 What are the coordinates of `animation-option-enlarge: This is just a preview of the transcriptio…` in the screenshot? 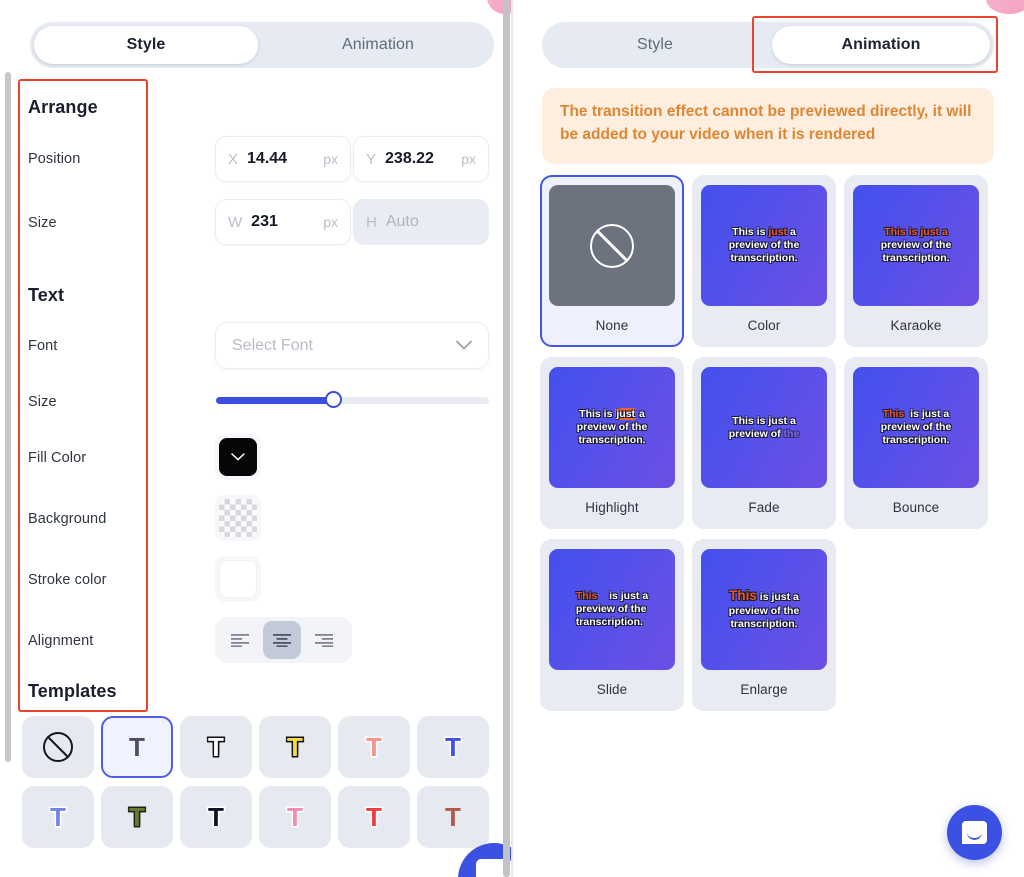 It's located at (764, 625).